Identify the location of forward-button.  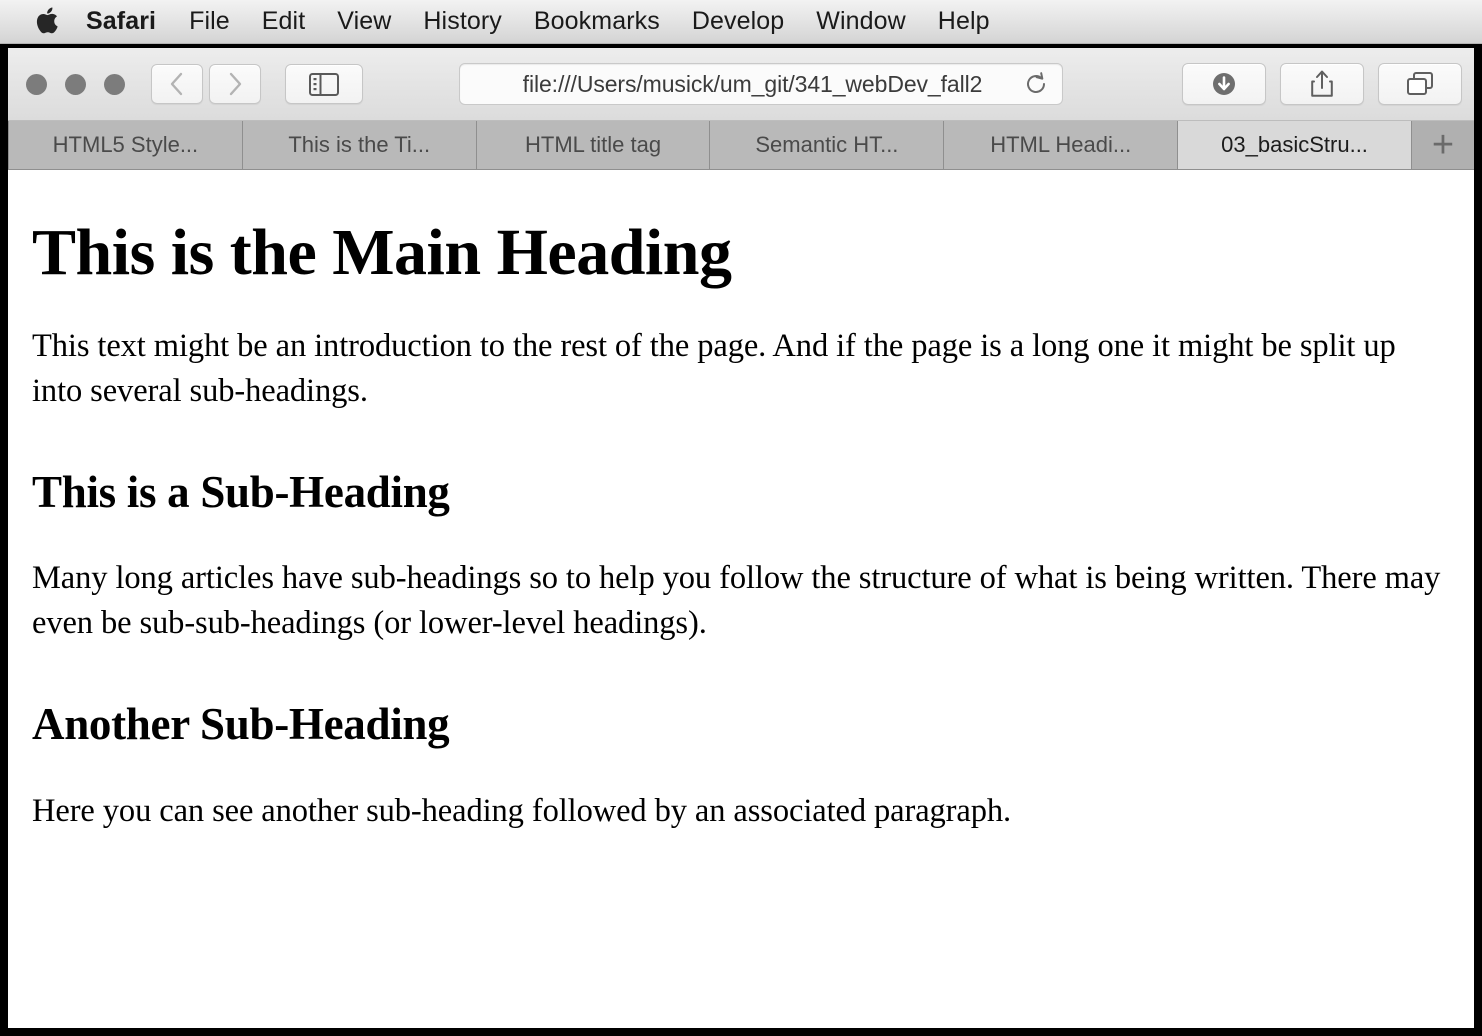
(235, 84).